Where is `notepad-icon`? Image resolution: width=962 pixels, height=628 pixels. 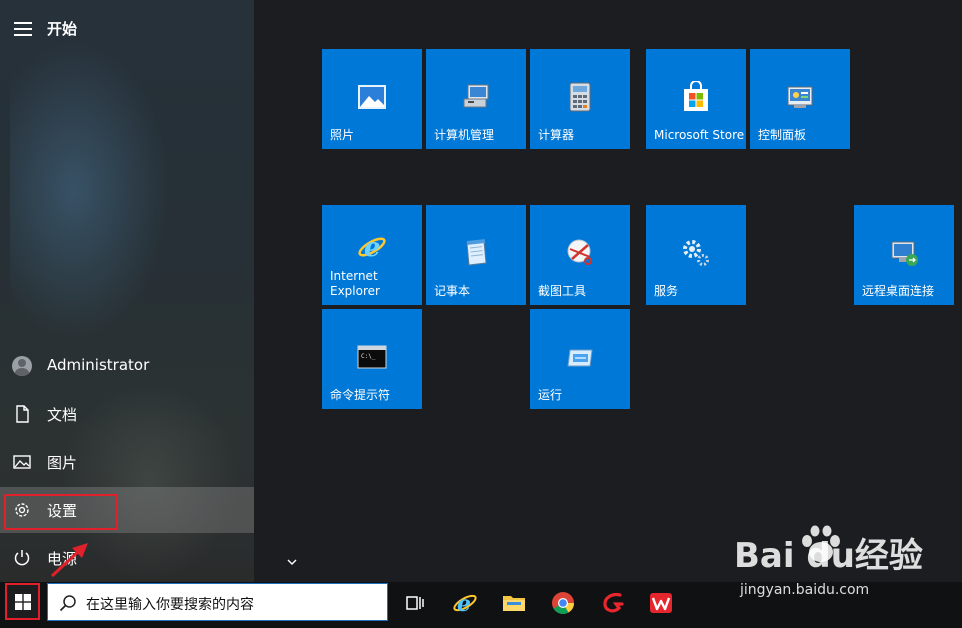
notepad-icon is located at coordinates (476, 252).